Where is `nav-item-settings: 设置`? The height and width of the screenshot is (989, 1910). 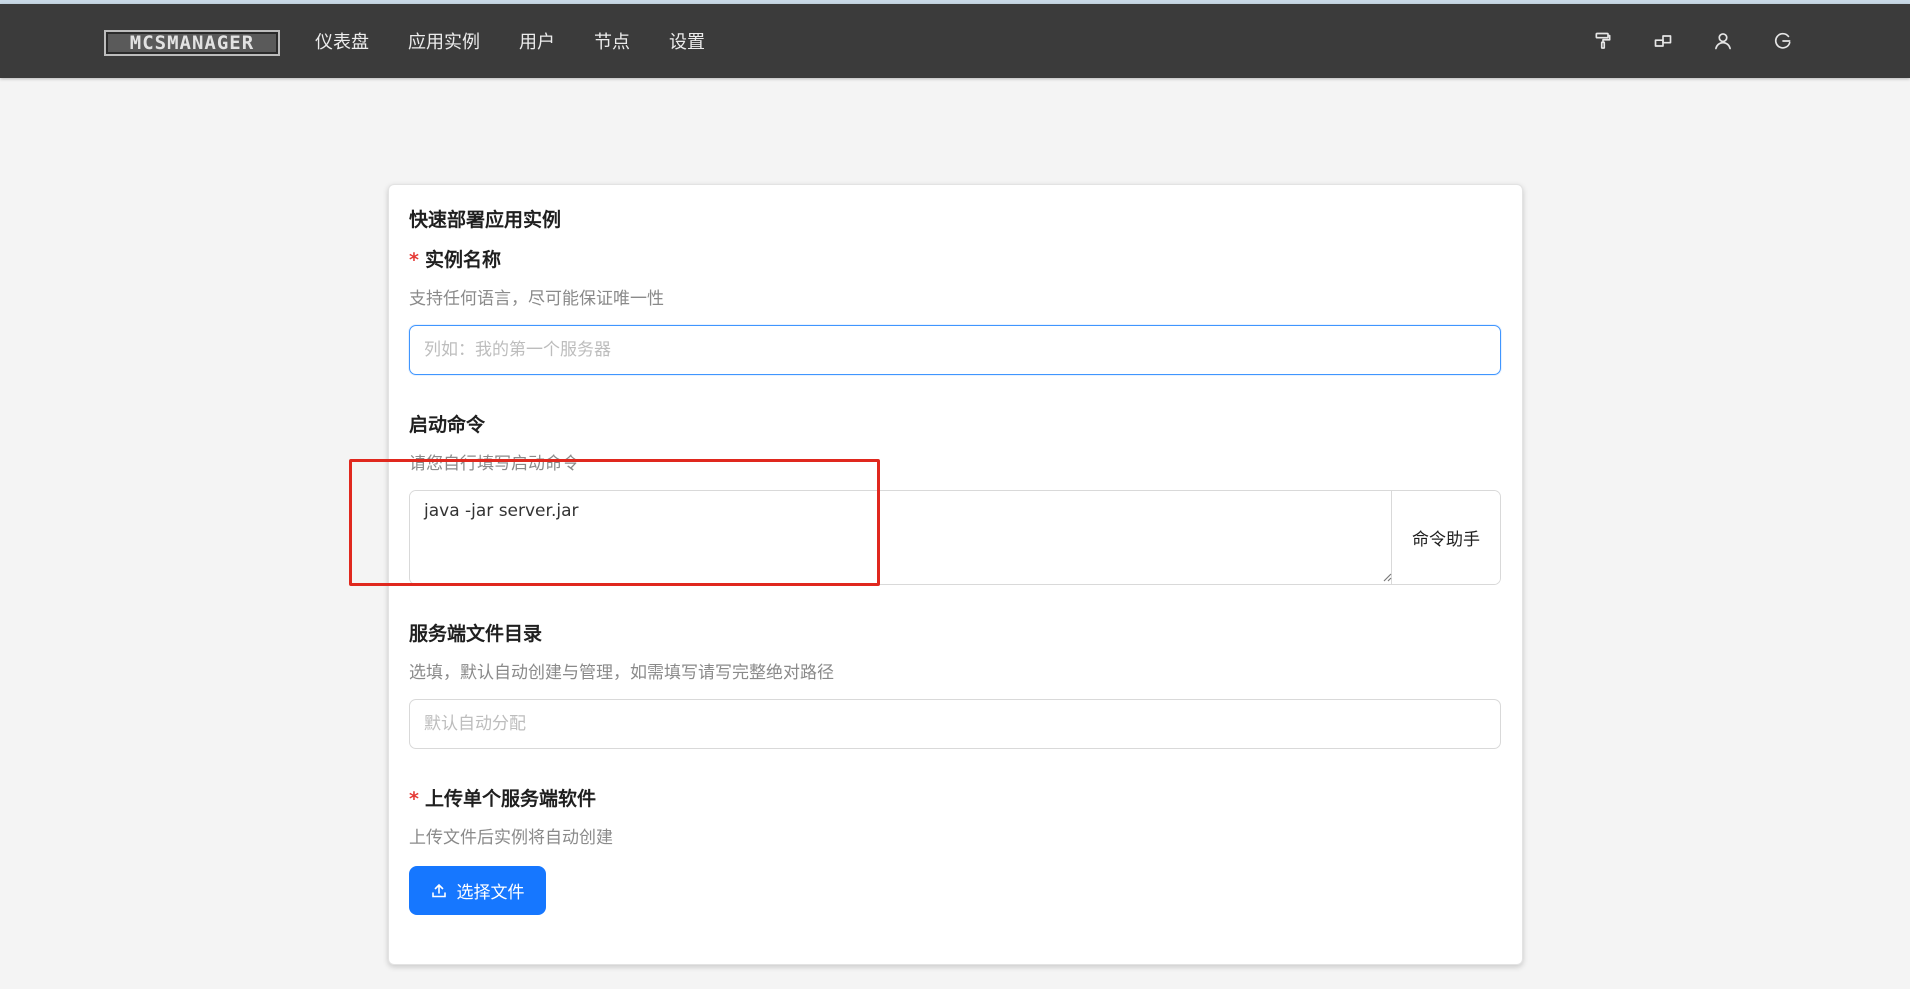 nav-item-settings: 设置 is located at coordinates (687, 41).